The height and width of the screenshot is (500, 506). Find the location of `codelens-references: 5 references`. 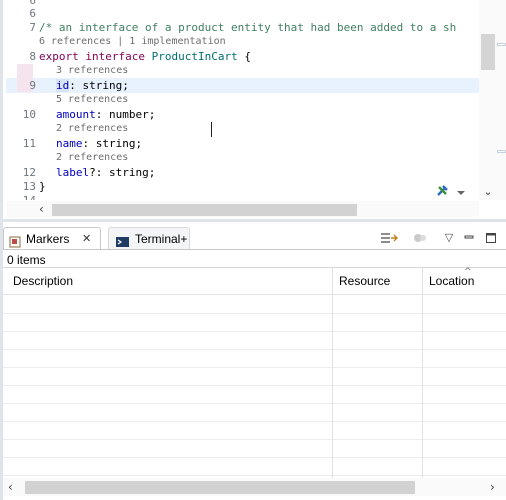

codelens-references: 5 references is located at coordinates (92, 100).